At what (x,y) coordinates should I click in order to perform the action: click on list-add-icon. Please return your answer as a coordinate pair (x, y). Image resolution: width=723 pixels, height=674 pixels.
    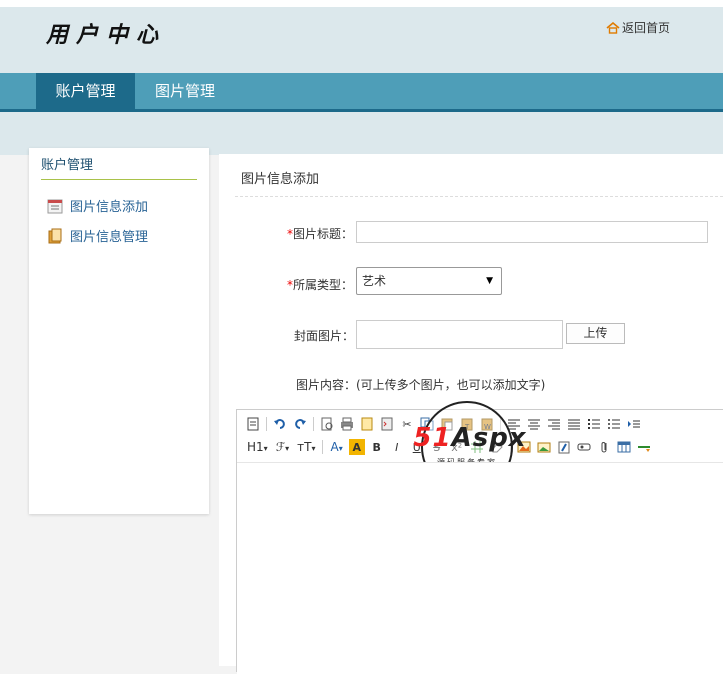
    Looking at the image, I should click on (55, 206).